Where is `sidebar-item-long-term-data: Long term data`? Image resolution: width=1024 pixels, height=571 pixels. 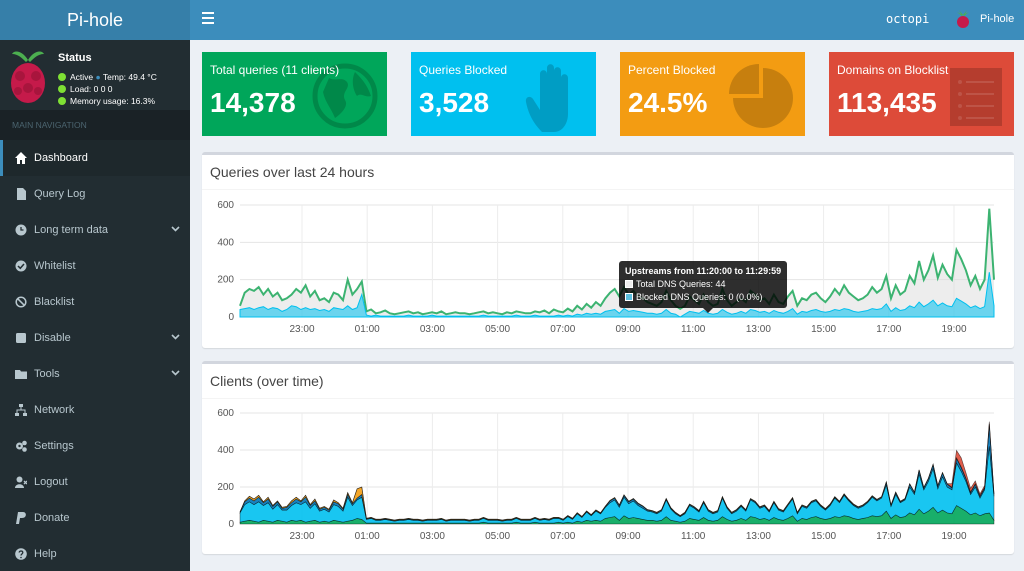
sidebar-item-long-term-data: Long term data is located at coordinates (95, 230).